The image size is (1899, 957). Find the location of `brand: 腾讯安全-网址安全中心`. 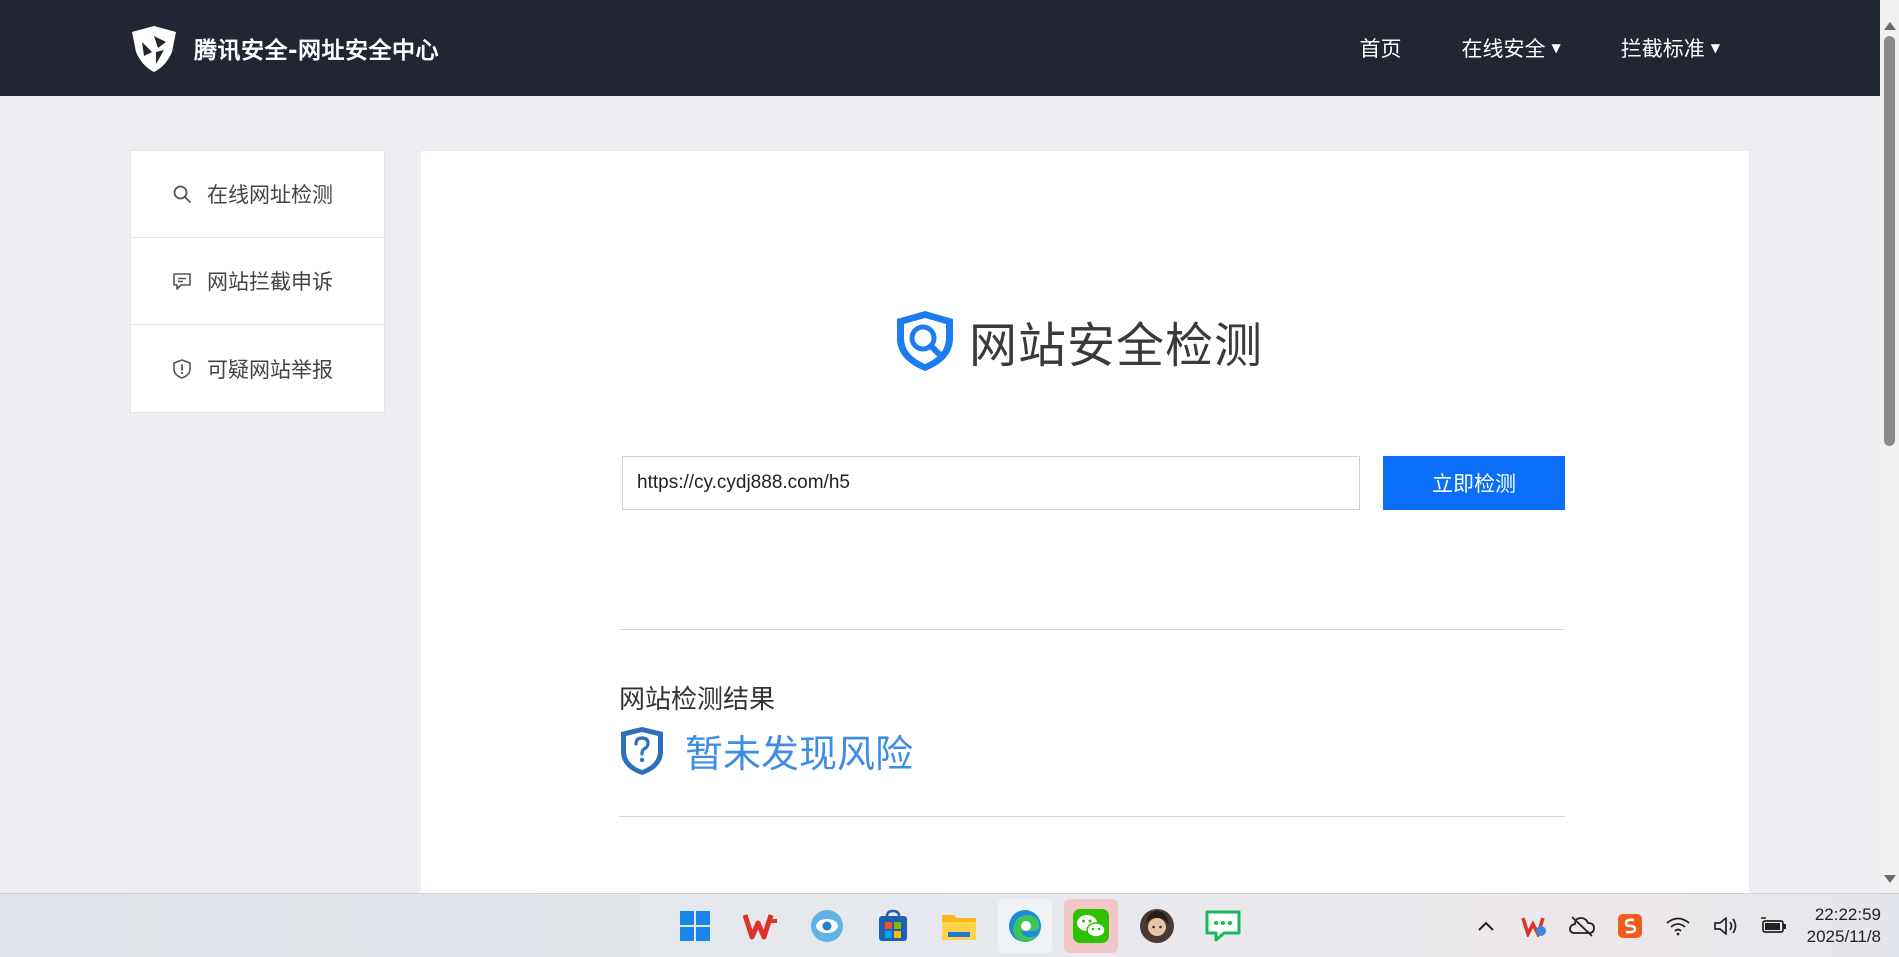

brand: 腾讯安全-网址安全中心 is located at coordinates (283, 48).